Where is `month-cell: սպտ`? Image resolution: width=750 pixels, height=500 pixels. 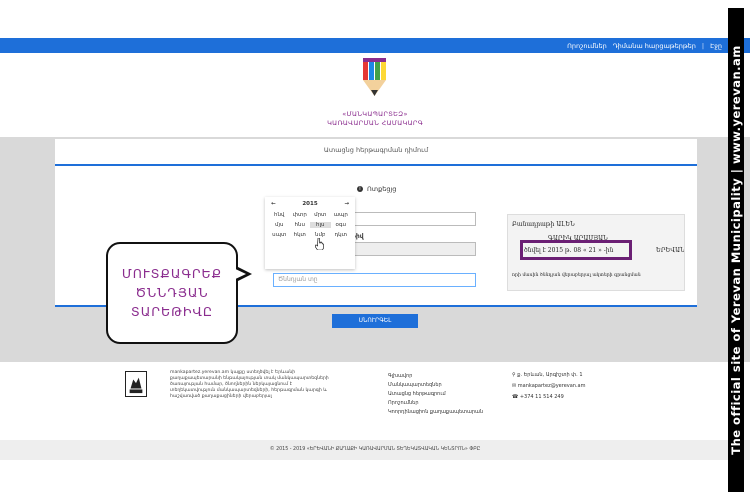 month-cell: սպտ is located at coordinates (279, 235).